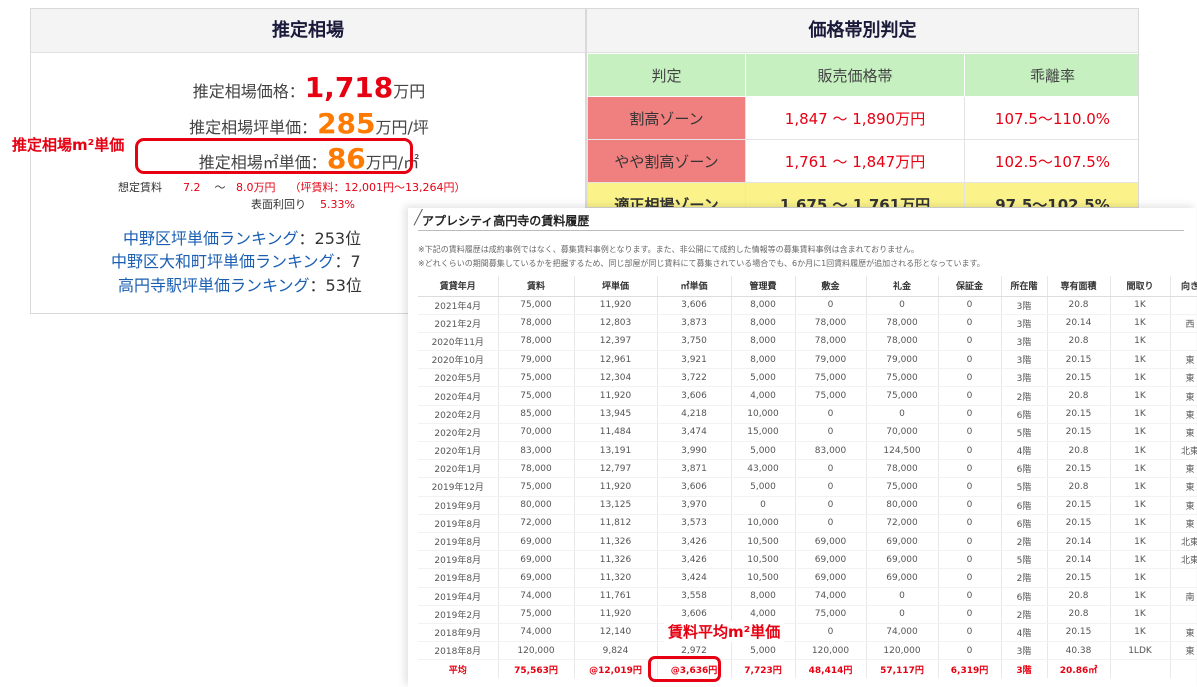 This screenshot has width=1197, height=687. I want to click on table-cell: 2019年4月, so click(458, 596).